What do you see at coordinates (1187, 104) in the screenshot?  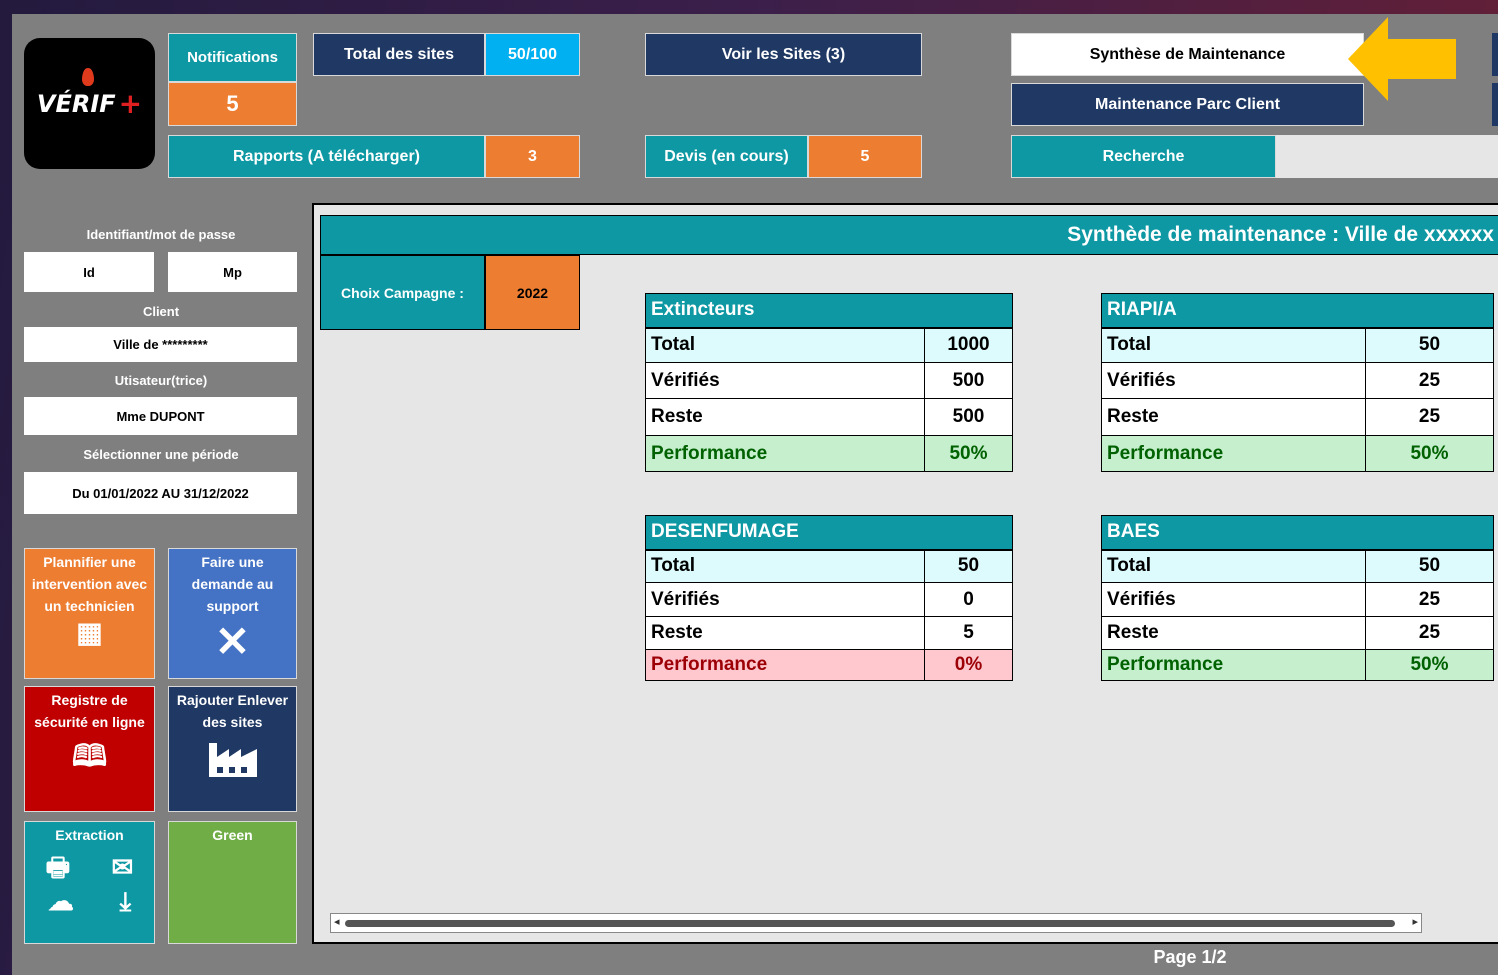 I see `maintenance-parc-client-button: Maintenance Parc Client` at bounding box center [1187, 104].